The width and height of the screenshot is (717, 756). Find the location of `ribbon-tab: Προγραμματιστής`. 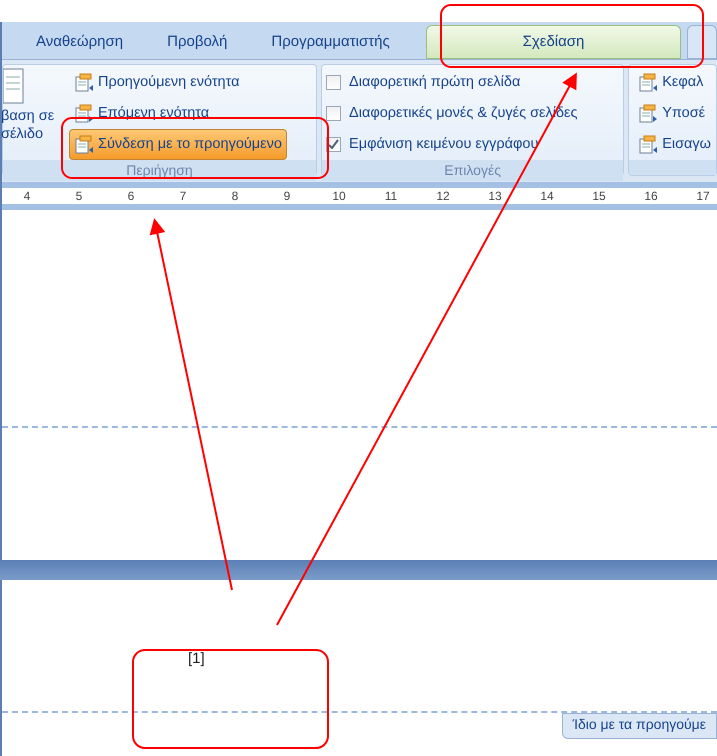

ribbon-tab: Προγραμματιστής is located at coordinates (330, 42).